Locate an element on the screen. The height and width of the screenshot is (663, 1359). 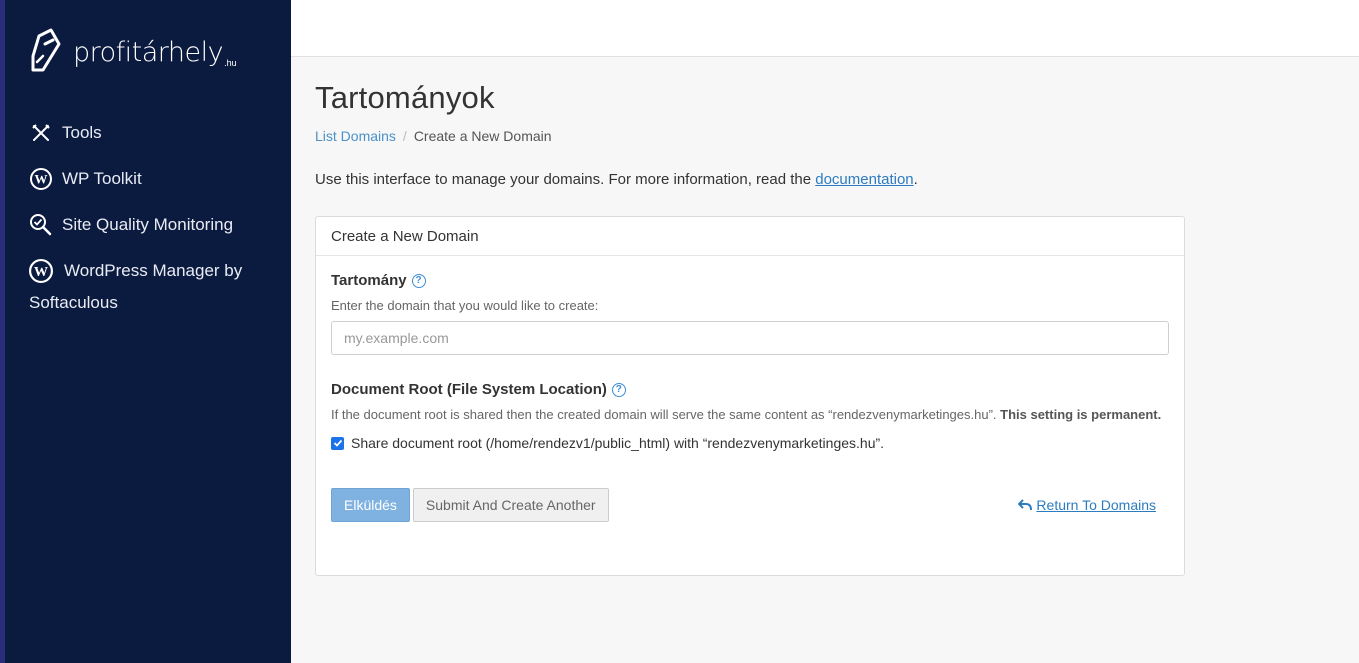
breadcrumb-current: Create a New Domain is located at coordinates (482, 136).